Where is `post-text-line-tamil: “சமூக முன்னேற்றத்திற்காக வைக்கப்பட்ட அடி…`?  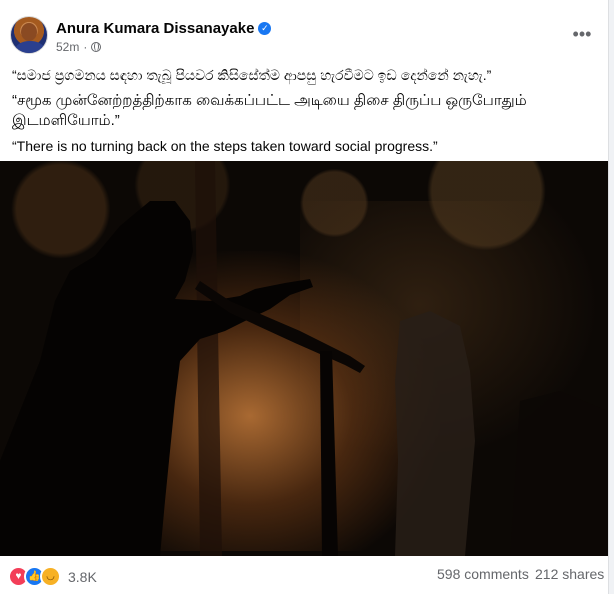
post-text-line-tamil: “சமூக முன்னேற்றத்திற்காக வைக்கப்பட்ட அடி… is located at coordinates (269, 110).